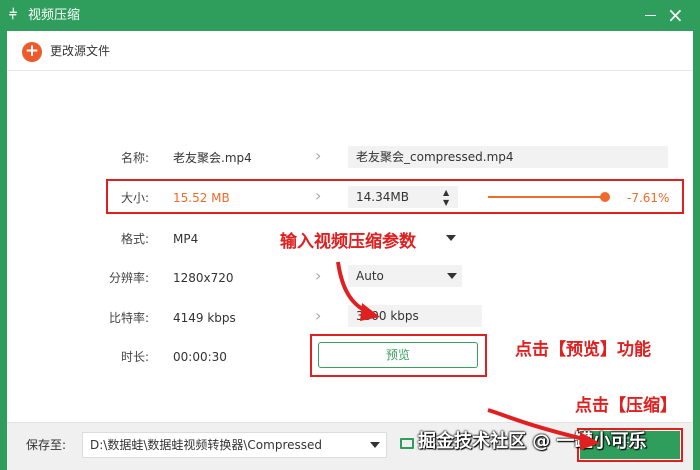 The image size is (700, 470). I want to click on arrow-head-compress, so click(590, 441).